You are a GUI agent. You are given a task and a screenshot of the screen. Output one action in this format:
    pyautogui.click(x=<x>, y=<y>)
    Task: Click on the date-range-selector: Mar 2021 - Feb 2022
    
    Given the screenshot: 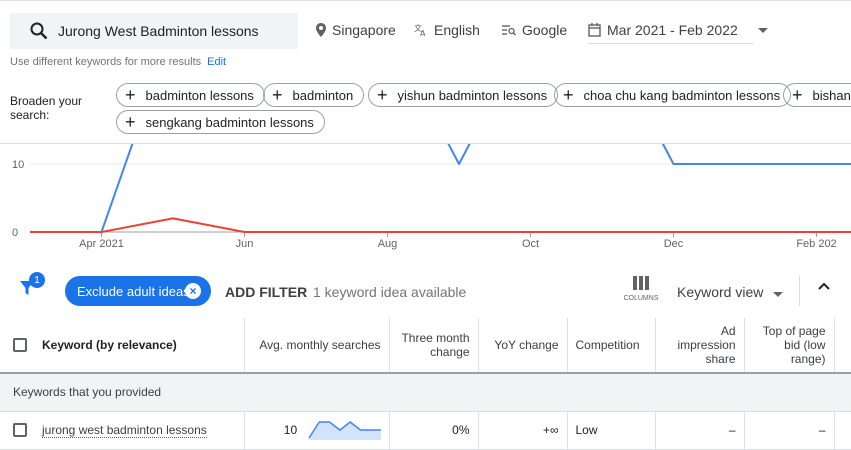 What is the action you would take?
    pyautogui.click(x=681, y=30)
    